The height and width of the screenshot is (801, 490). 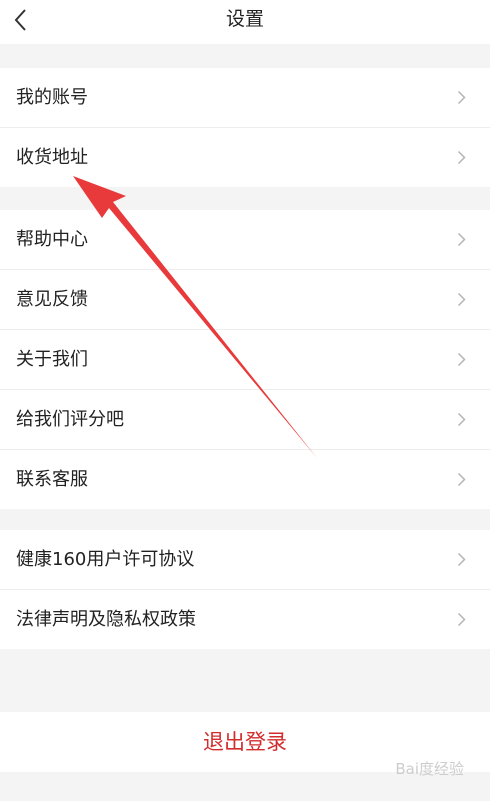 What do you see at coordinates (245, 420) in the screenshot?
I see `settings-item-rate-us: 给我们评分吧` at bounding box center [245, 420].